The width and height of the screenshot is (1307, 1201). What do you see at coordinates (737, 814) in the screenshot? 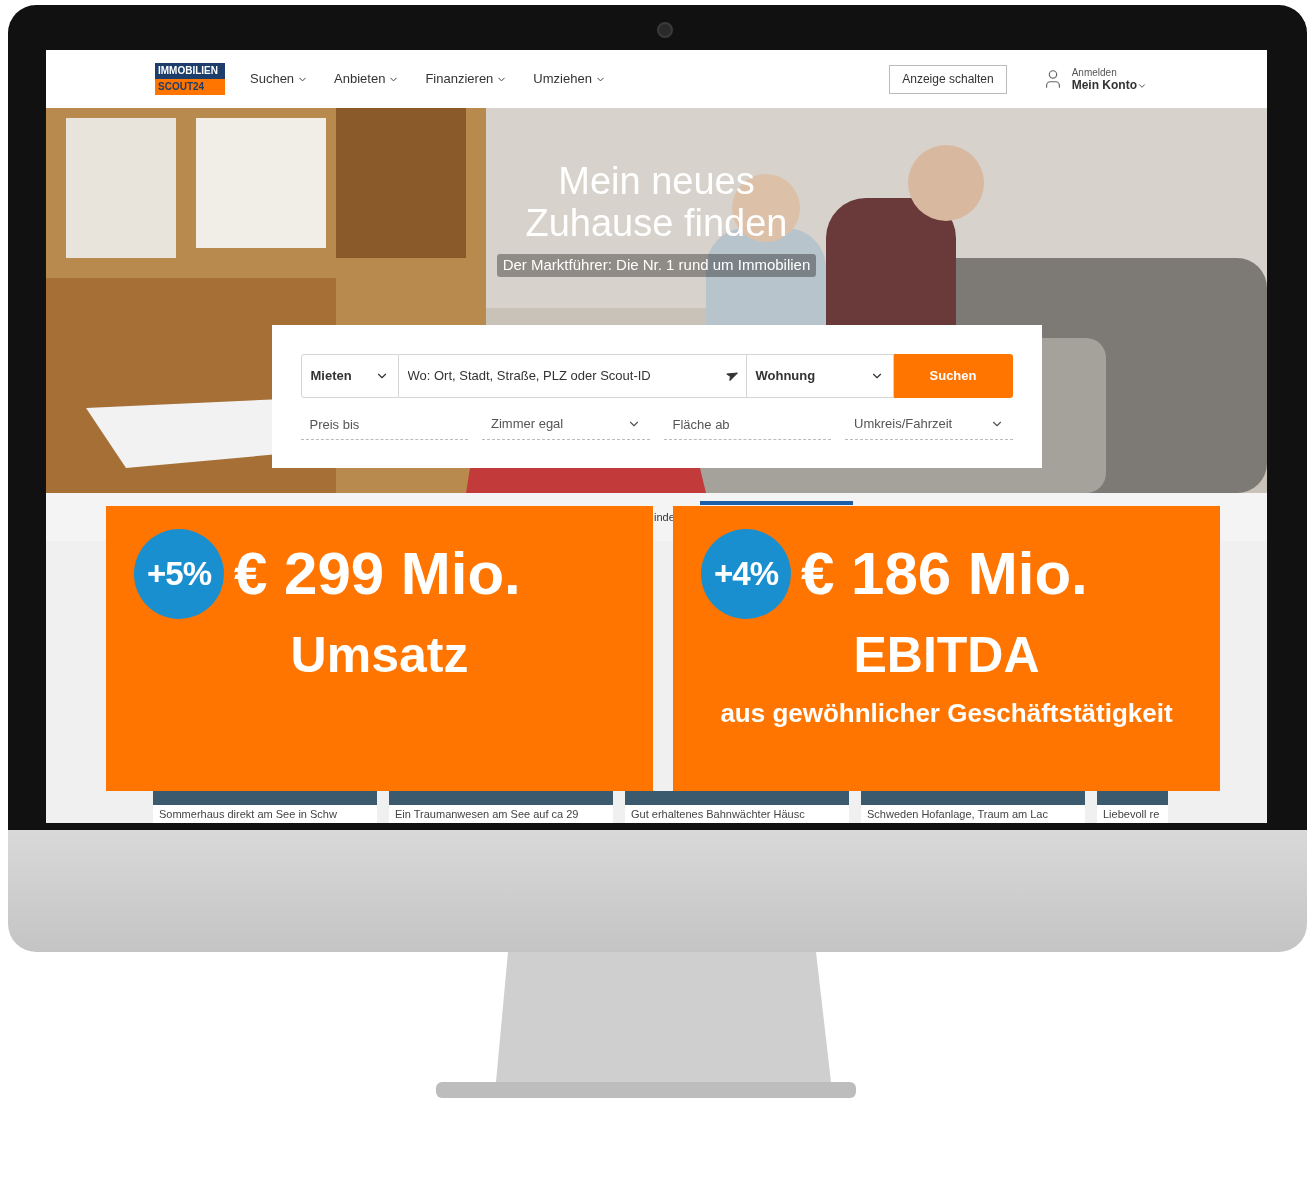
I see `listing-title: Gut erhaltenes Bahnwächter Häusc` at bounding box center [737, 814].